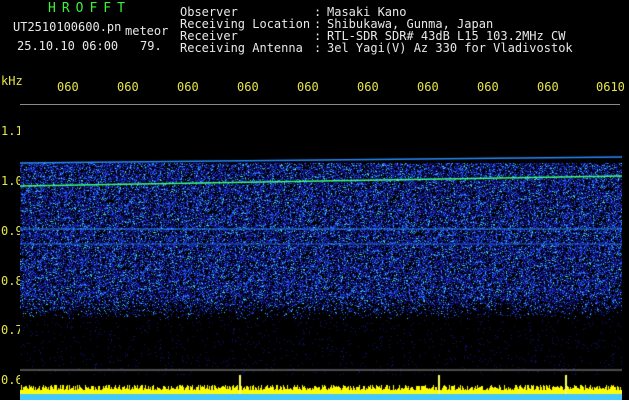  Describe the element at coordinates (12, 81) in the screenshot. I see `y-unit-label: kHz` at that location.